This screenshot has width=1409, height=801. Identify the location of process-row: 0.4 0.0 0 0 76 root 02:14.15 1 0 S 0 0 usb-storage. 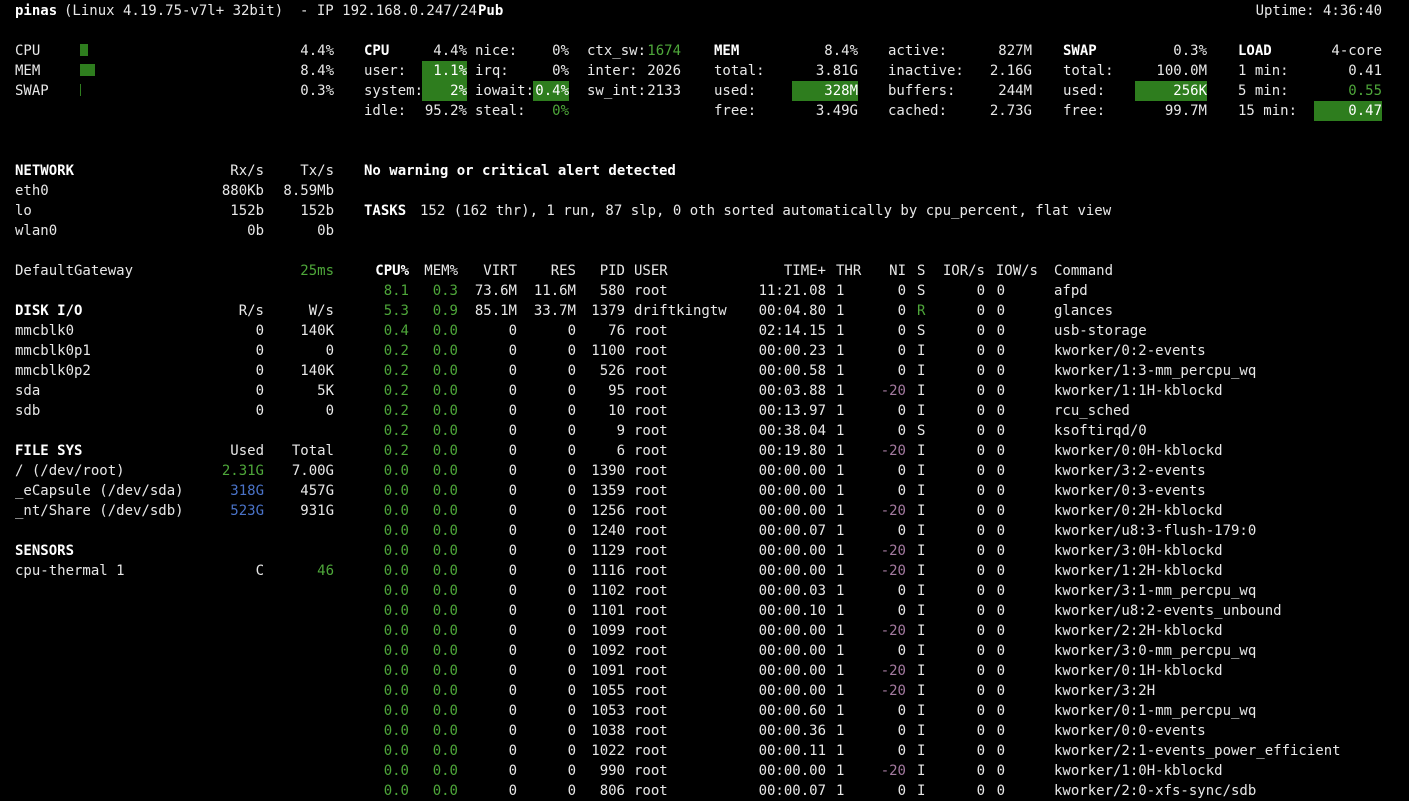
(704, 331).